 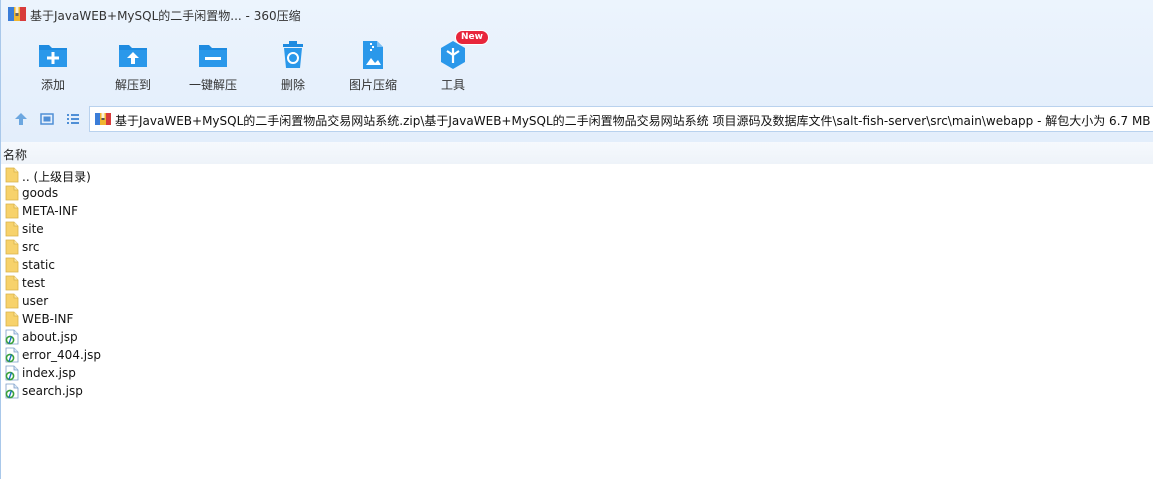 What do you see at coordinates (132, 85) in the screenshot?
I see `extract-to-label: 解压到` at bounding box center [132, 85].